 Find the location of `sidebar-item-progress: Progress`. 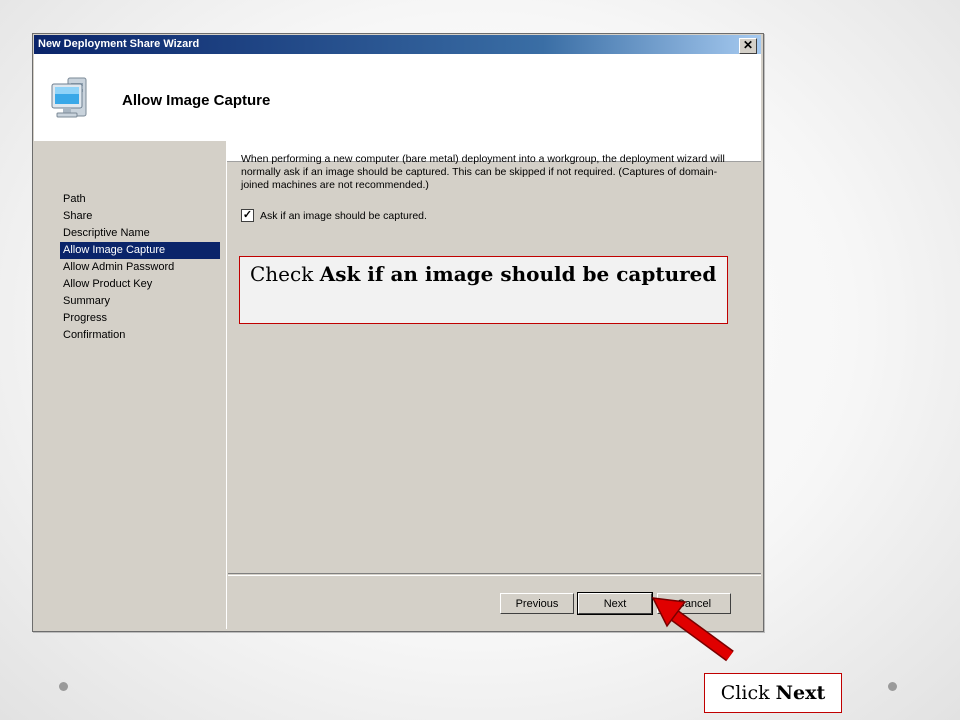

sidebar-item-progress: Progress is located at coordinates (85, 318).